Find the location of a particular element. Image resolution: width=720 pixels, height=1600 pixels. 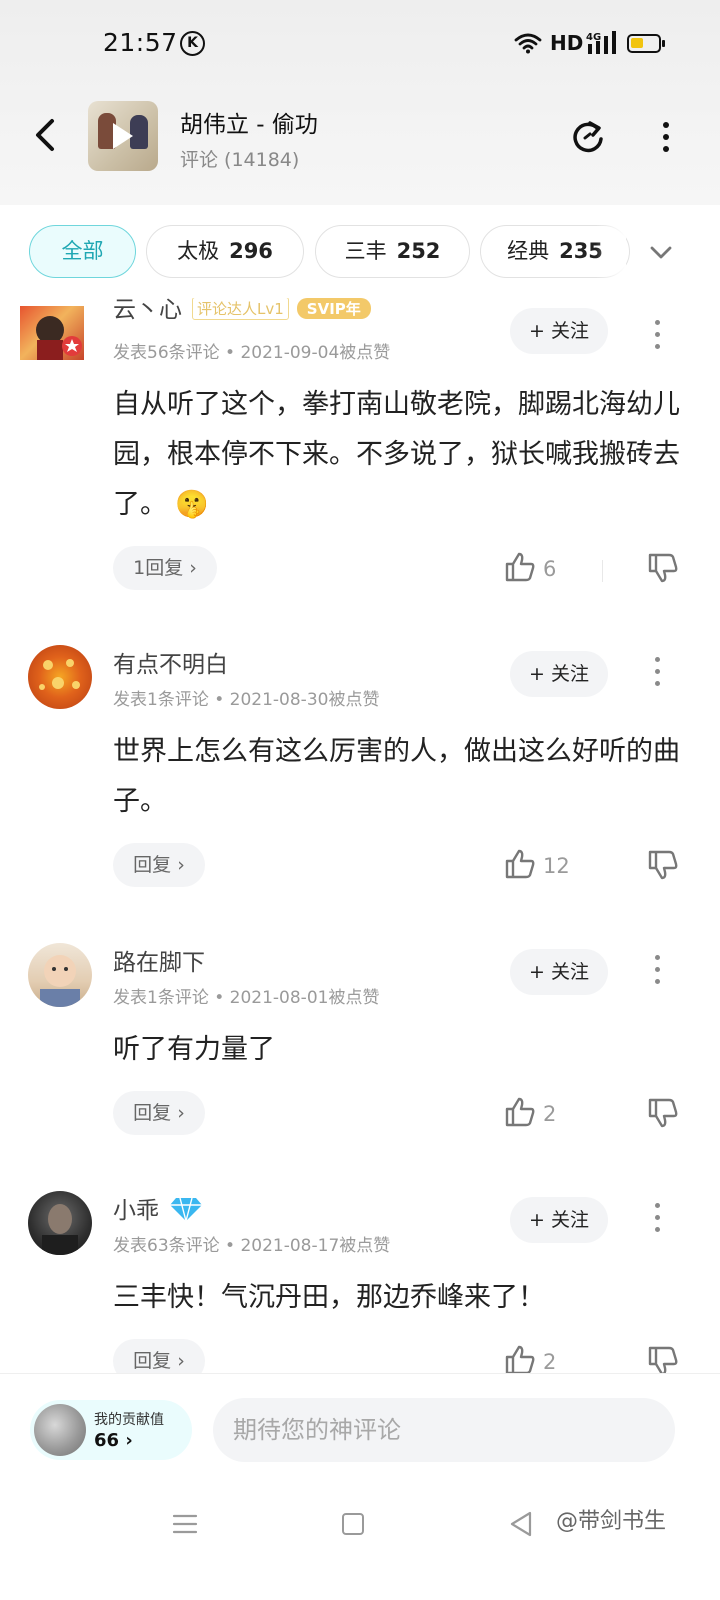

like-button: 6 is located at coordinates (548, 570).